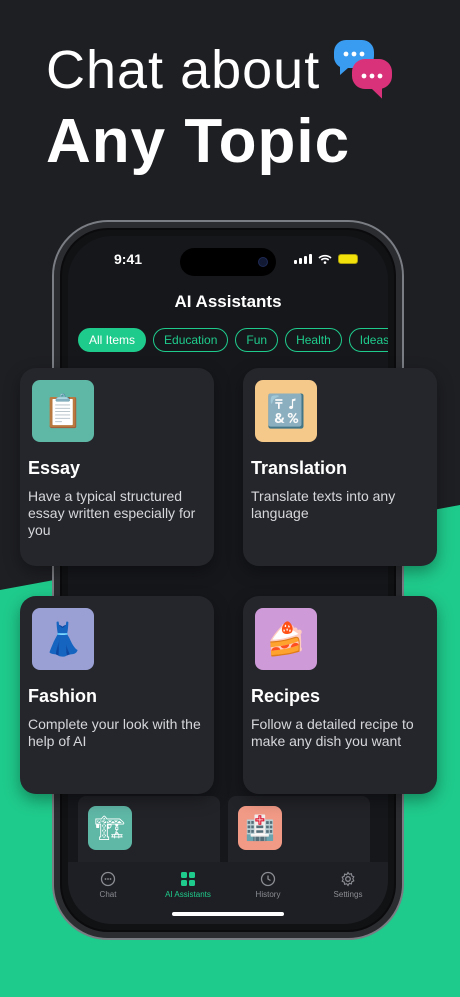  I want to click on category-chips: All Items Education Fun Health Ideas, so click(233, 340).